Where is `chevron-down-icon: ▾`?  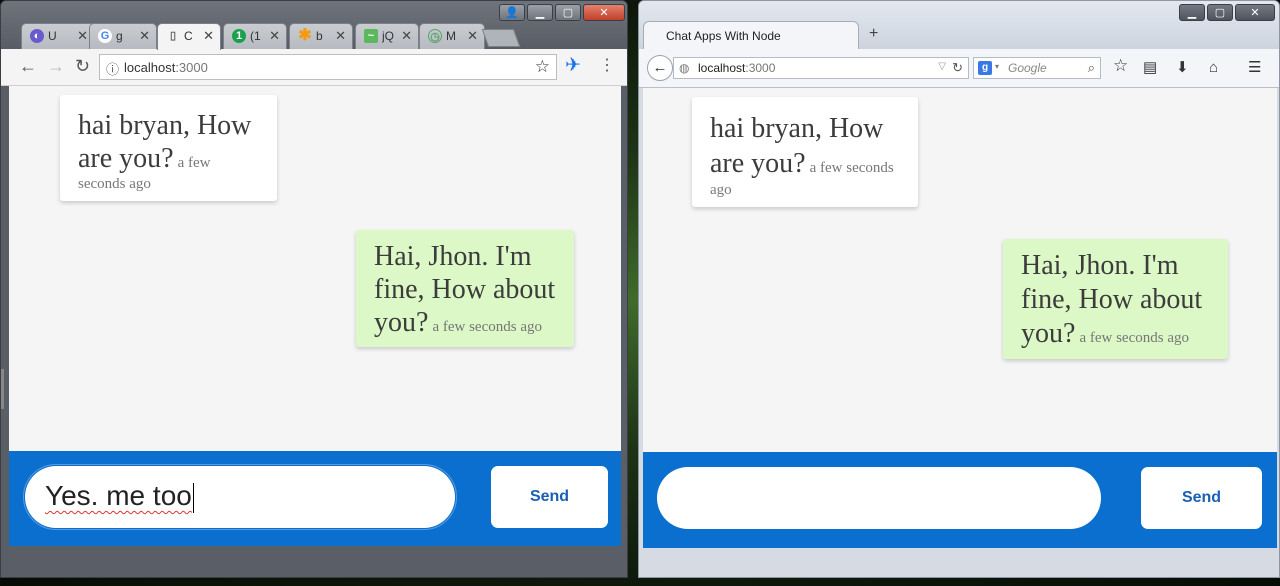 chevron-down-icon: ▾ is located at coordinates (997, 66).